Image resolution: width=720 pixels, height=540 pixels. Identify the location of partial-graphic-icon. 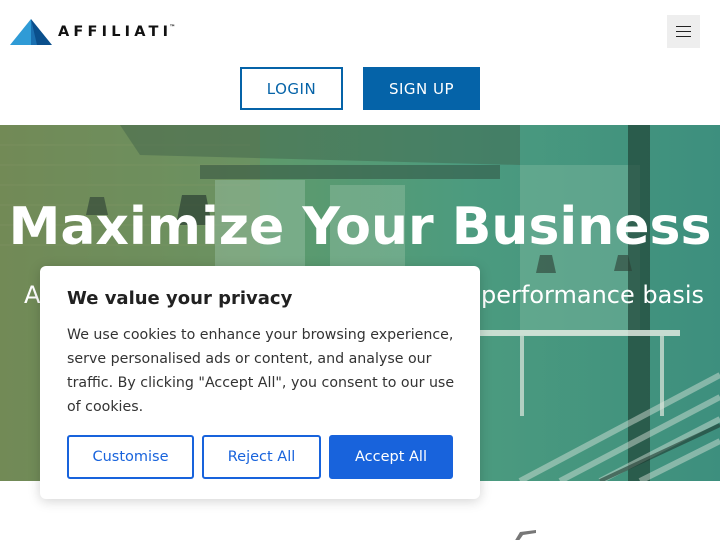
(525, 535).